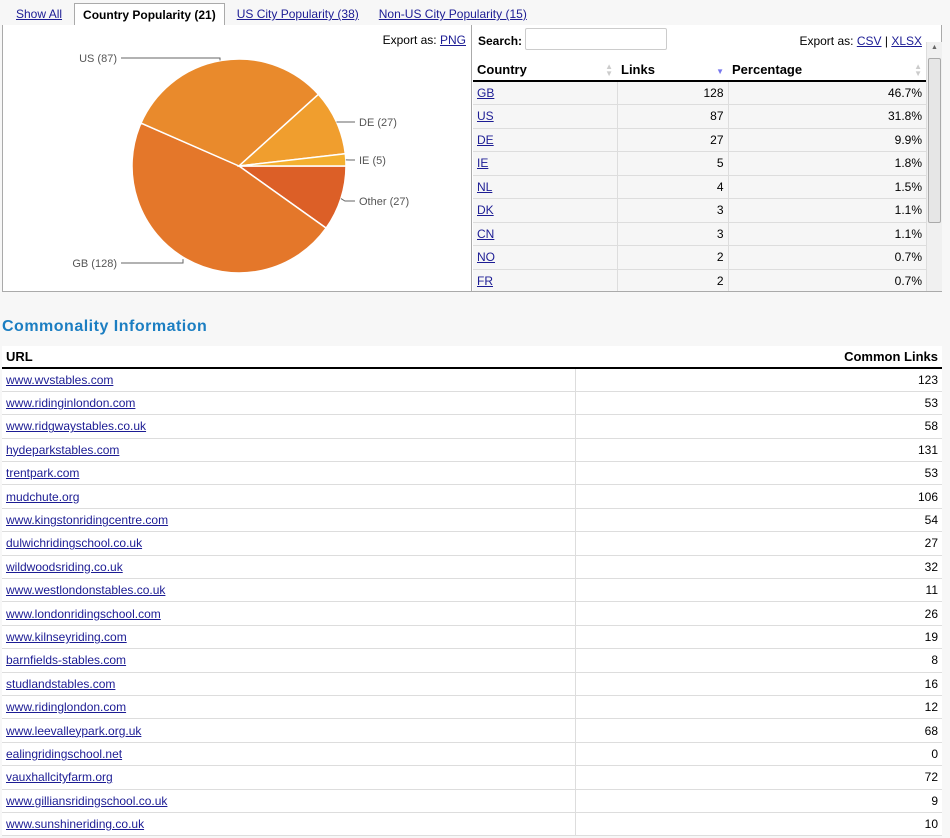 The height and width of the screenshot is (838, 950). I want to click on table-row: NO 2 0.7%, so click(699, 257).